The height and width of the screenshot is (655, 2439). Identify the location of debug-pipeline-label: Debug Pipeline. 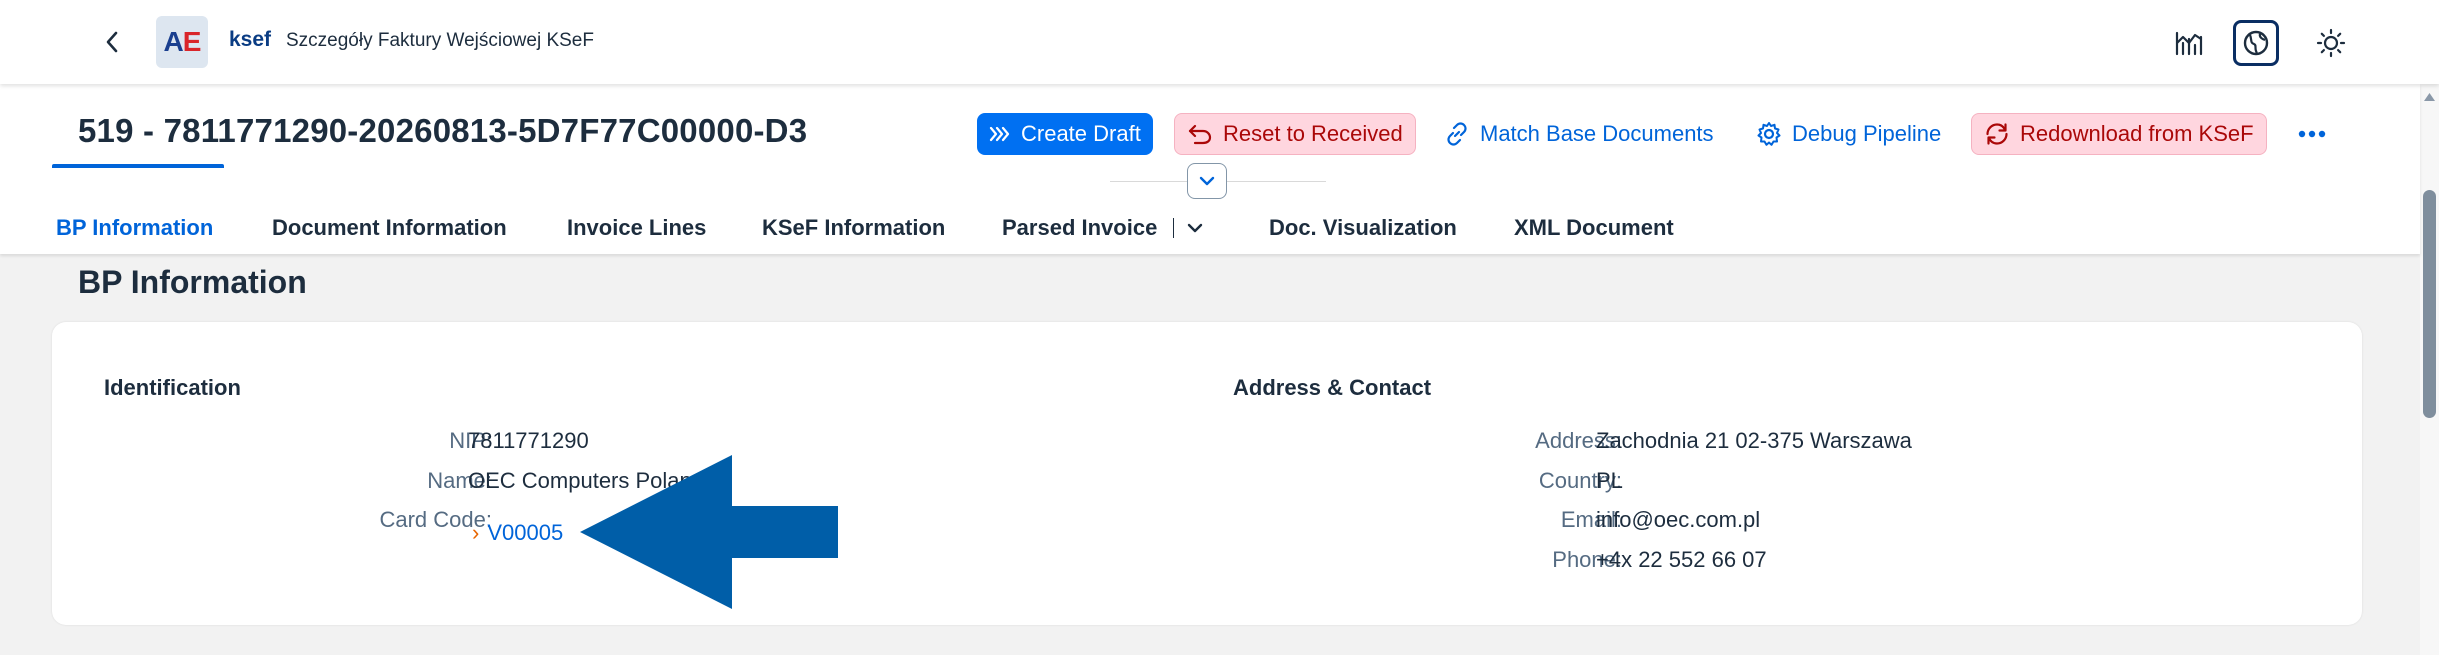
(1867, 133).